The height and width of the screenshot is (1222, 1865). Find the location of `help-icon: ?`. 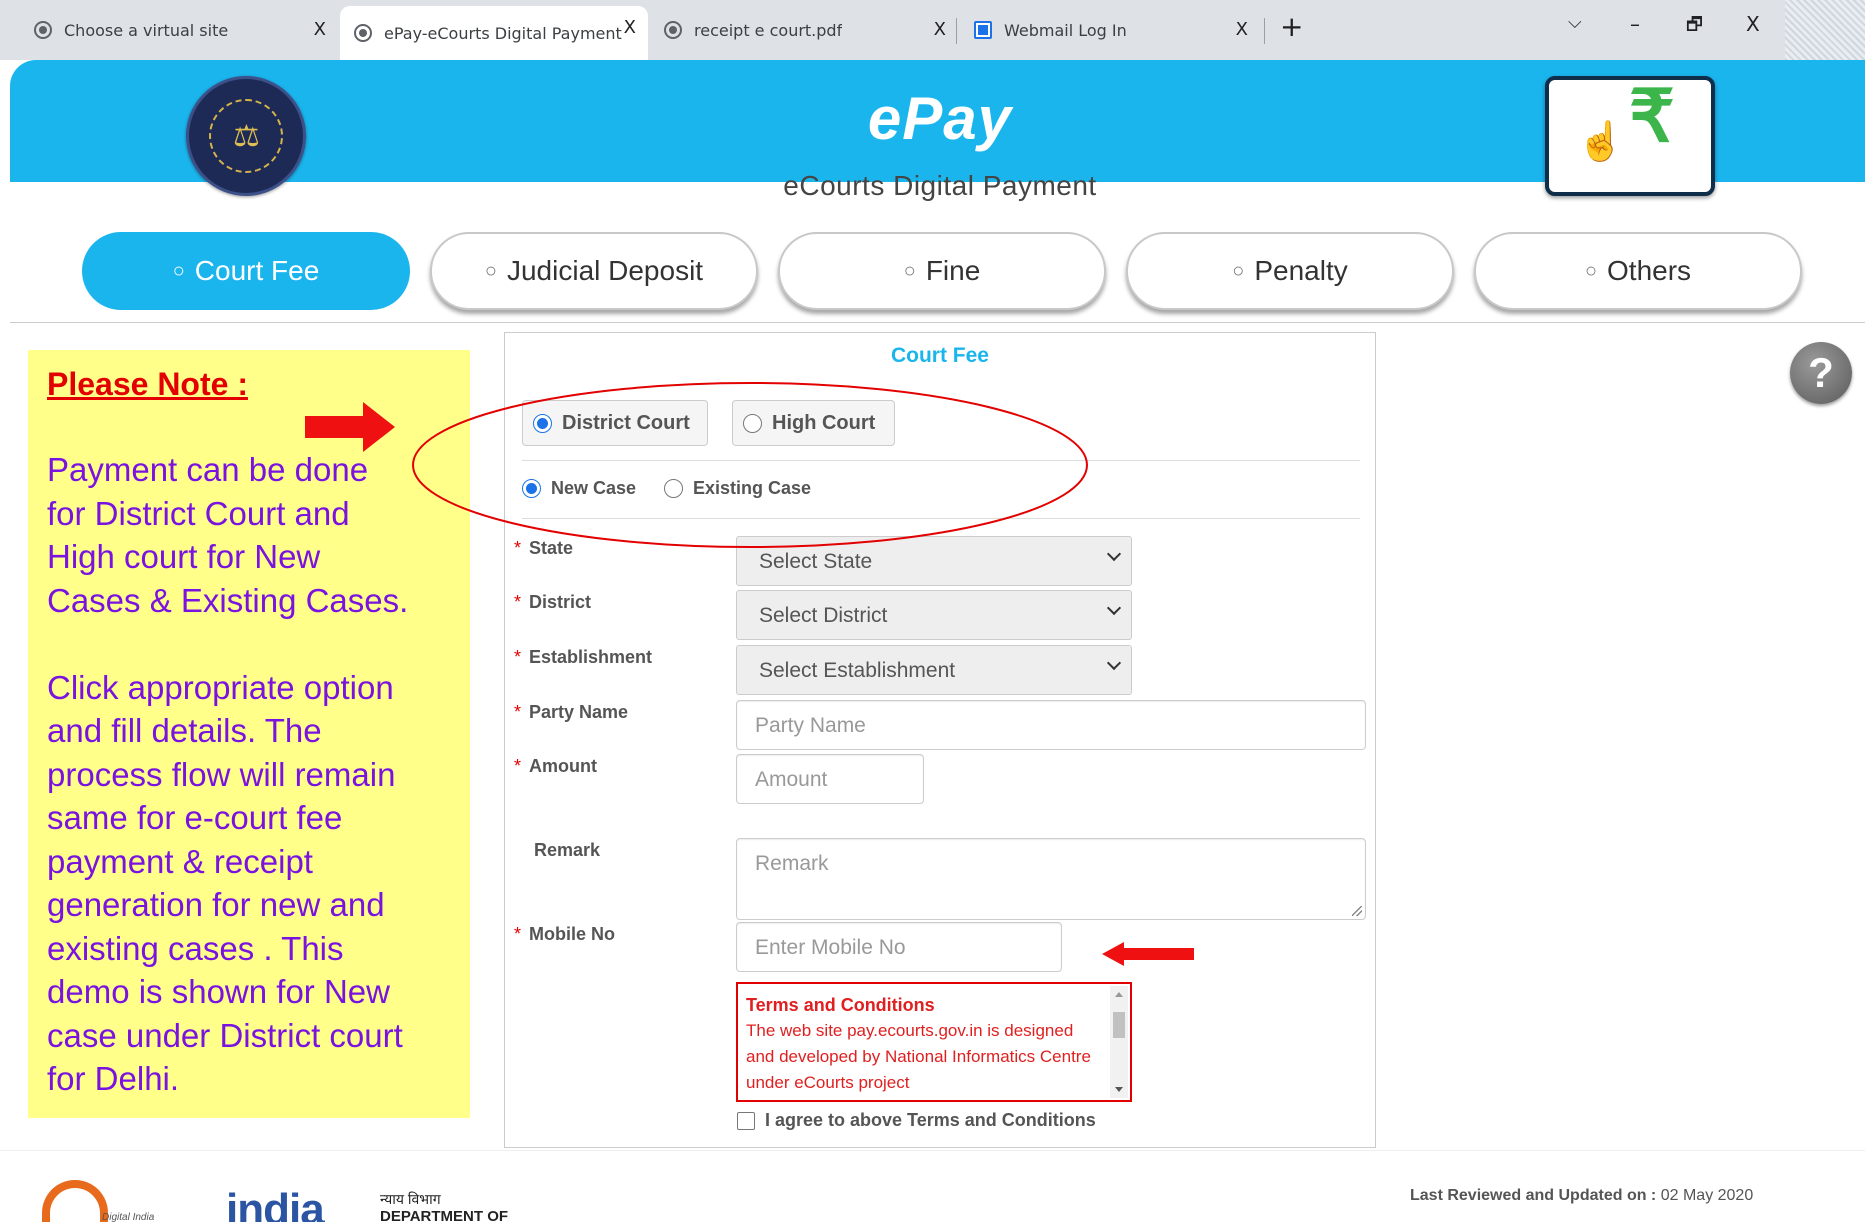

help-icon: ? is located at coordinates (1821, 373).